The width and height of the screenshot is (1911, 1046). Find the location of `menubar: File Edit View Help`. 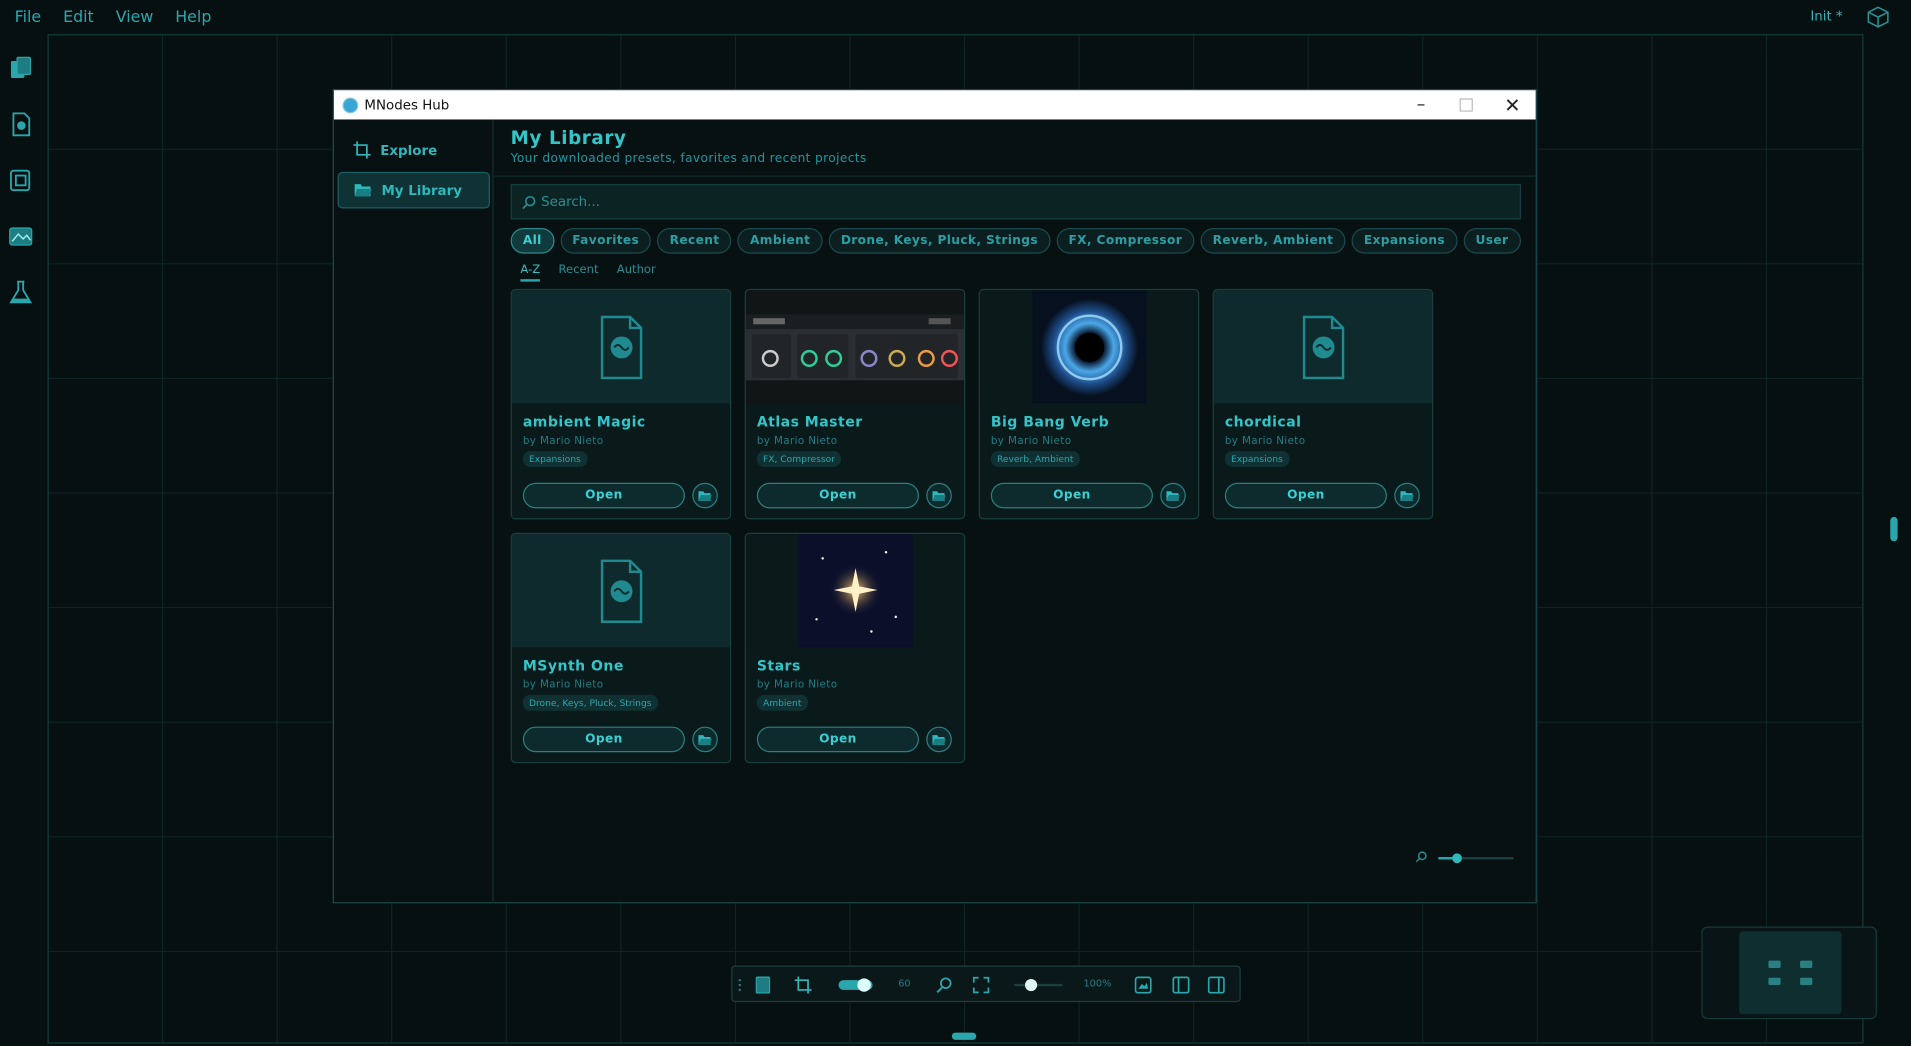

menubar: File Edit View Help is located at coordinates (955, 17).